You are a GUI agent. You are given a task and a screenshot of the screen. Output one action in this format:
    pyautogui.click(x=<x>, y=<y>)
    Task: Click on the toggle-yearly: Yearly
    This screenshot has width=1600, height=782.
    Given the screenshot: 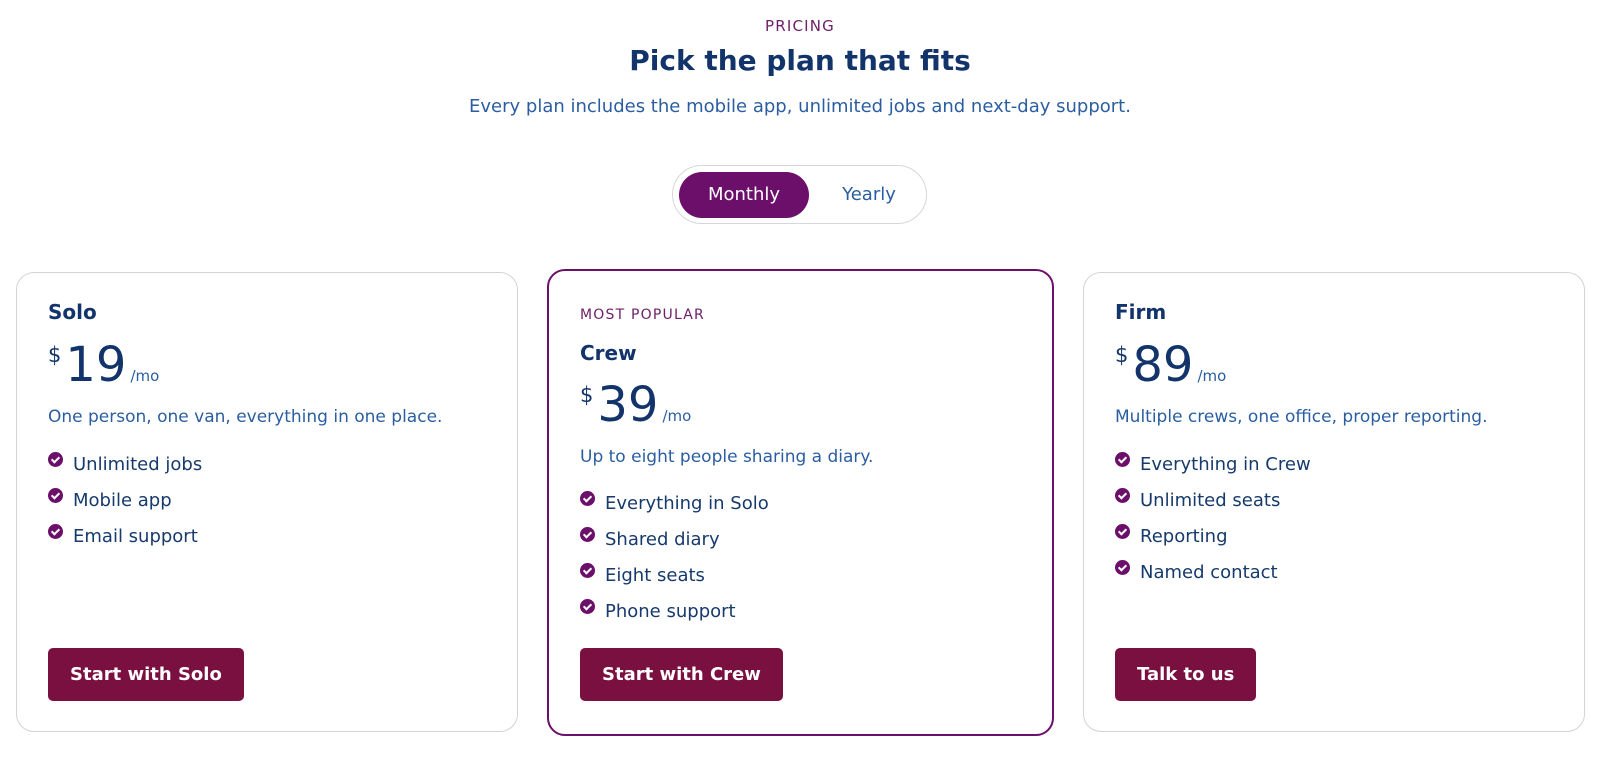 What is the action you would take?
    pyautogui.click(x=869, y=195)
    